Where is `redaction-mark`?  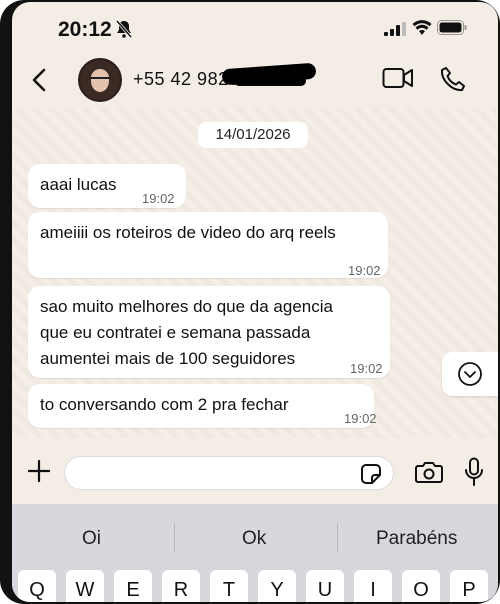
redaction-mark is located at coordinates (270, 81).